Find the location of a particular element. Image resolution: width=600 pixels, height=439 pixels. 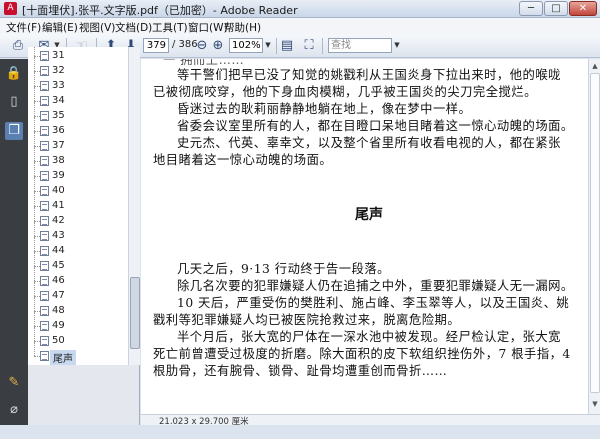

search-dropdown-icon: ▼ is located at coordinates (397, 45).